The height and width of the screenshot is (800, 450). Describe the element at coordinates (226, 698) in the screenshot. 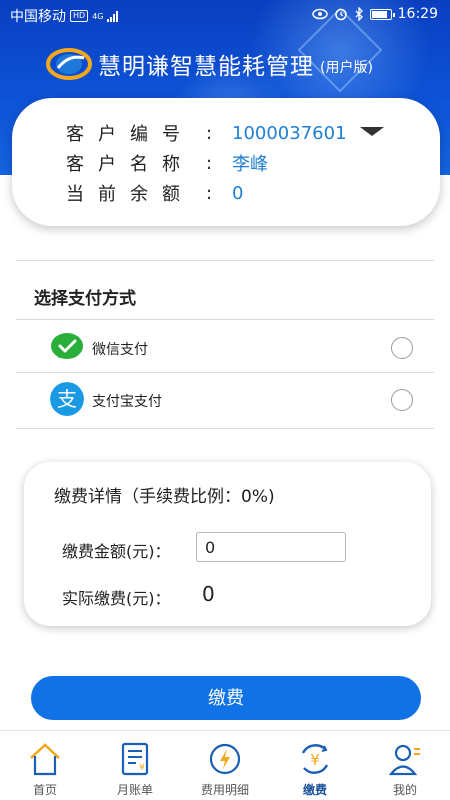

I see `pay-button: 缴费` at that location.